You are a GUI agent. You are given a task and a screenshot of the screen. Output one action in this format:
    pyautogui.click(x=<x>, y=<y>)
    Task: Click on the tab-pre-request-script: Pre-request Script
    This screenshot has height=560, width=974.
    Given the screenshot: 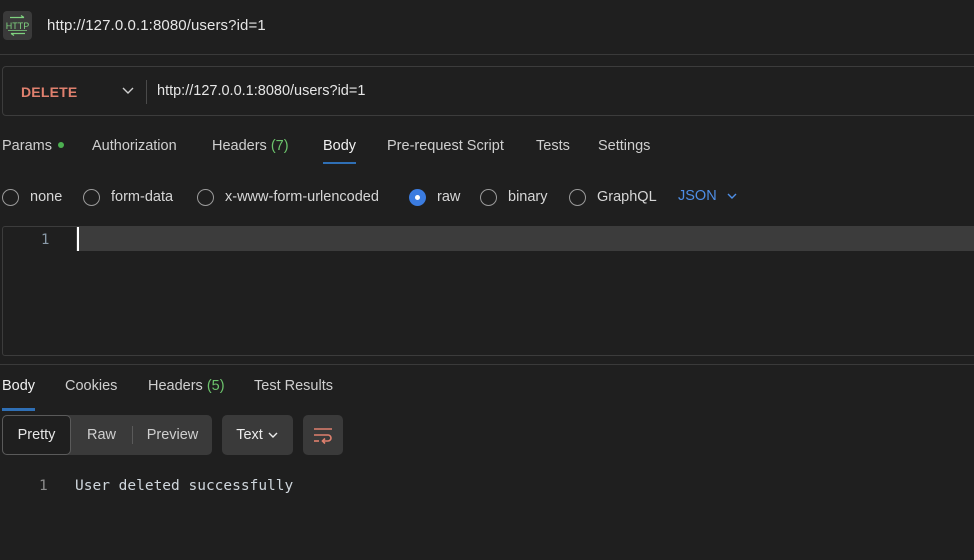 What is the action you would take?
    pyautogui.click(x=445, y=146)
    